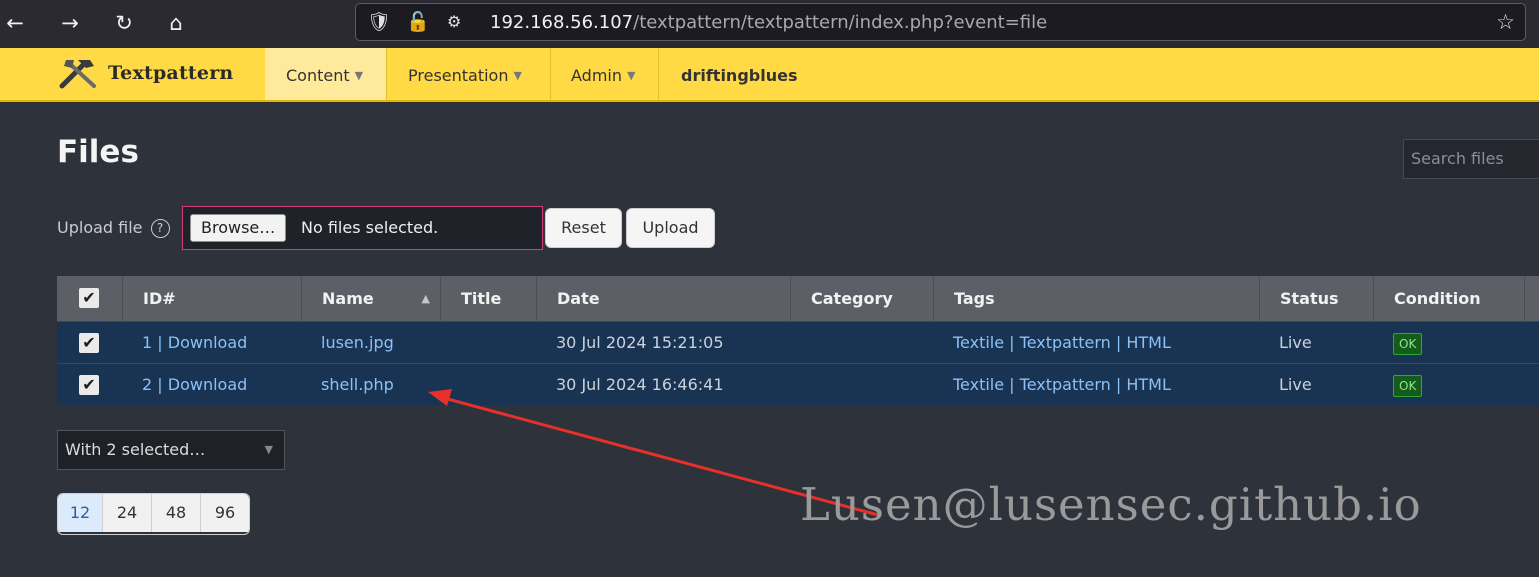 The image size is (1539, 577). What do you see at coordinates (194, 343) in the screenshot?
I see `row-id-download-link: 1 | Download` at bounding box center [194, 343].